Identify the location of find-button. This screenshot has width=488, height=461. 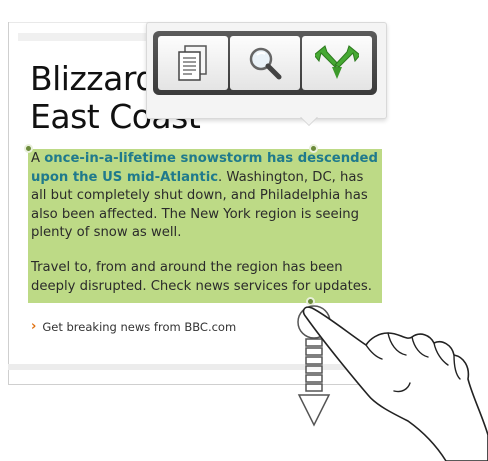
(265, 63).